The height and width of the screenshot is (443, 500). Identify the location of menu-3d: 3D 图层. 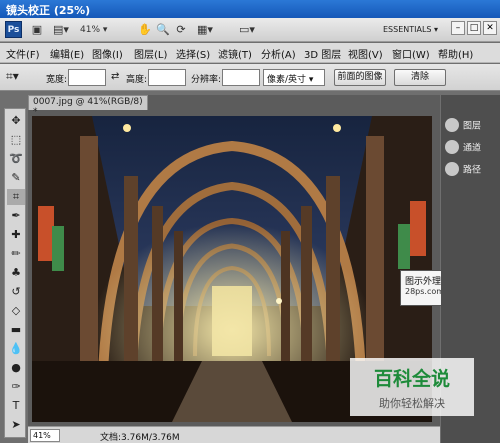
(322, 53).